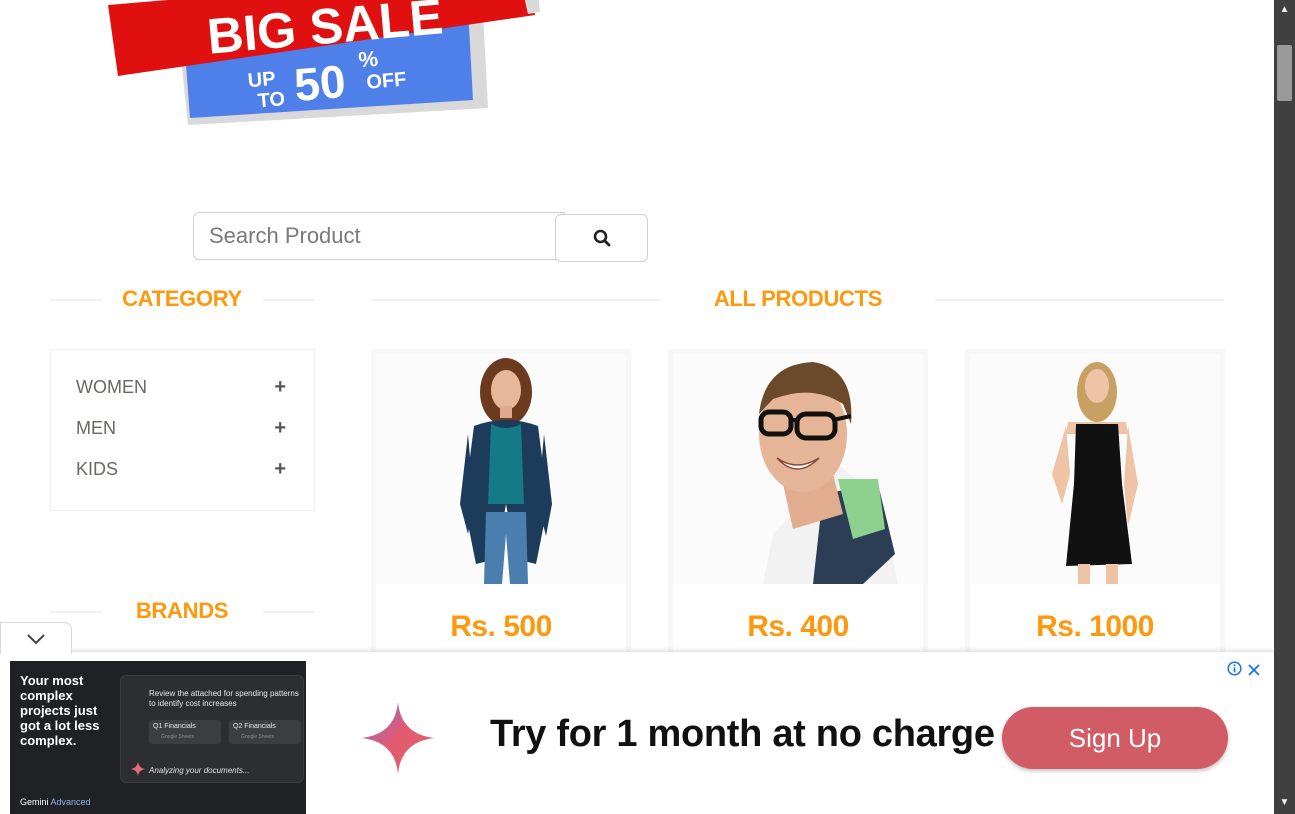 The height and width of the screenshot is (814, 1295). What do you see at coordinates (798, 469) in the screenshot?
I see `product-image-man` at bounding box center [798, 469].